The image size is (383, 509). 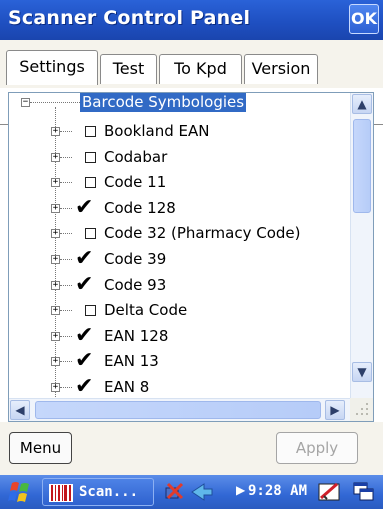 What do you see at coordinates (129, 18) in the screenshot?
I see `window-title: Scanner Control Panel` at bounding box center [129, 18].